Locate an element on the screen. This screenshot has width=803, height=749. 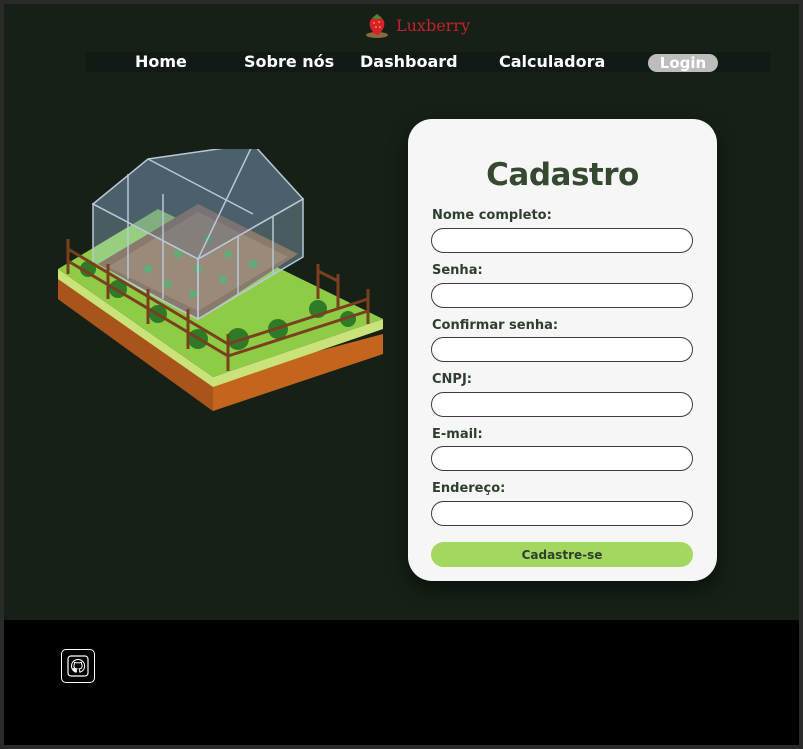
nav-home: Home is located at coordinates (161, 62).